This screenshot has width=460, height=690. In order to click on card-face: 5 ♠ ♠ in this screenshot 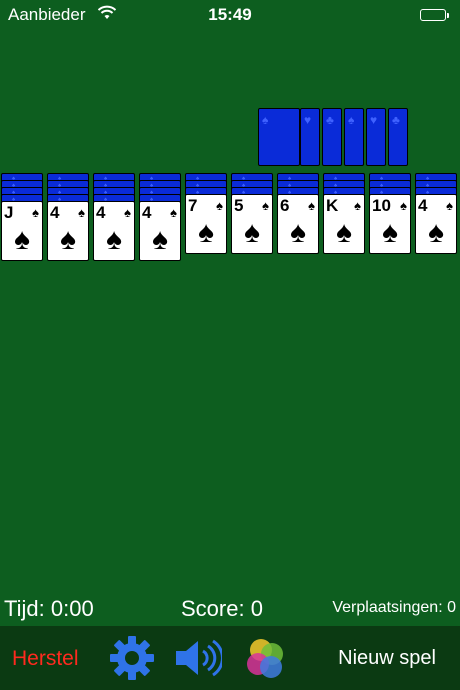, I will do `click(252, 224)`.